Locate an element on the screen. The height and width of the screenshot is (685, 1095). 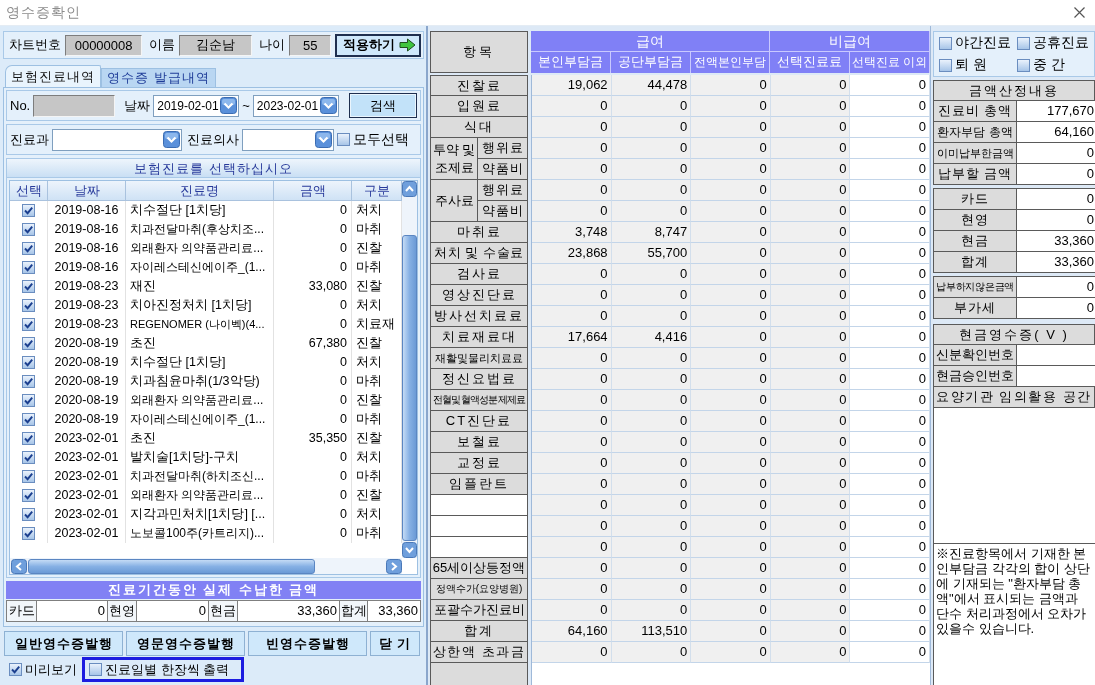
apply-button: 적용하기 is located at coordinates (378, 45).